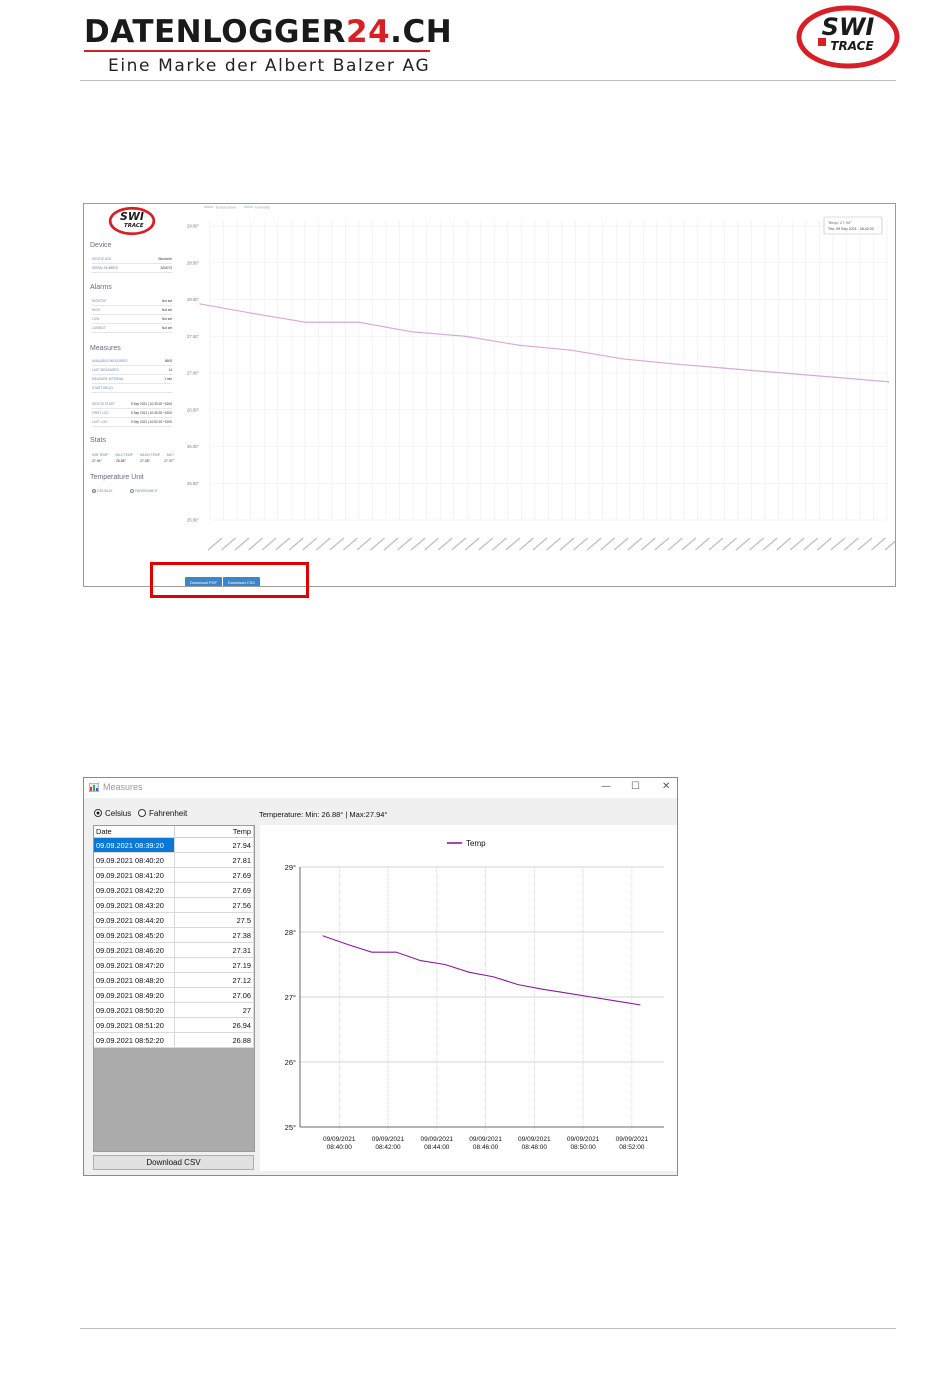  Describe the element at coordinates (340, 1147) in the screenshot. I see `x-tick-label: 08:40:00` at that location.